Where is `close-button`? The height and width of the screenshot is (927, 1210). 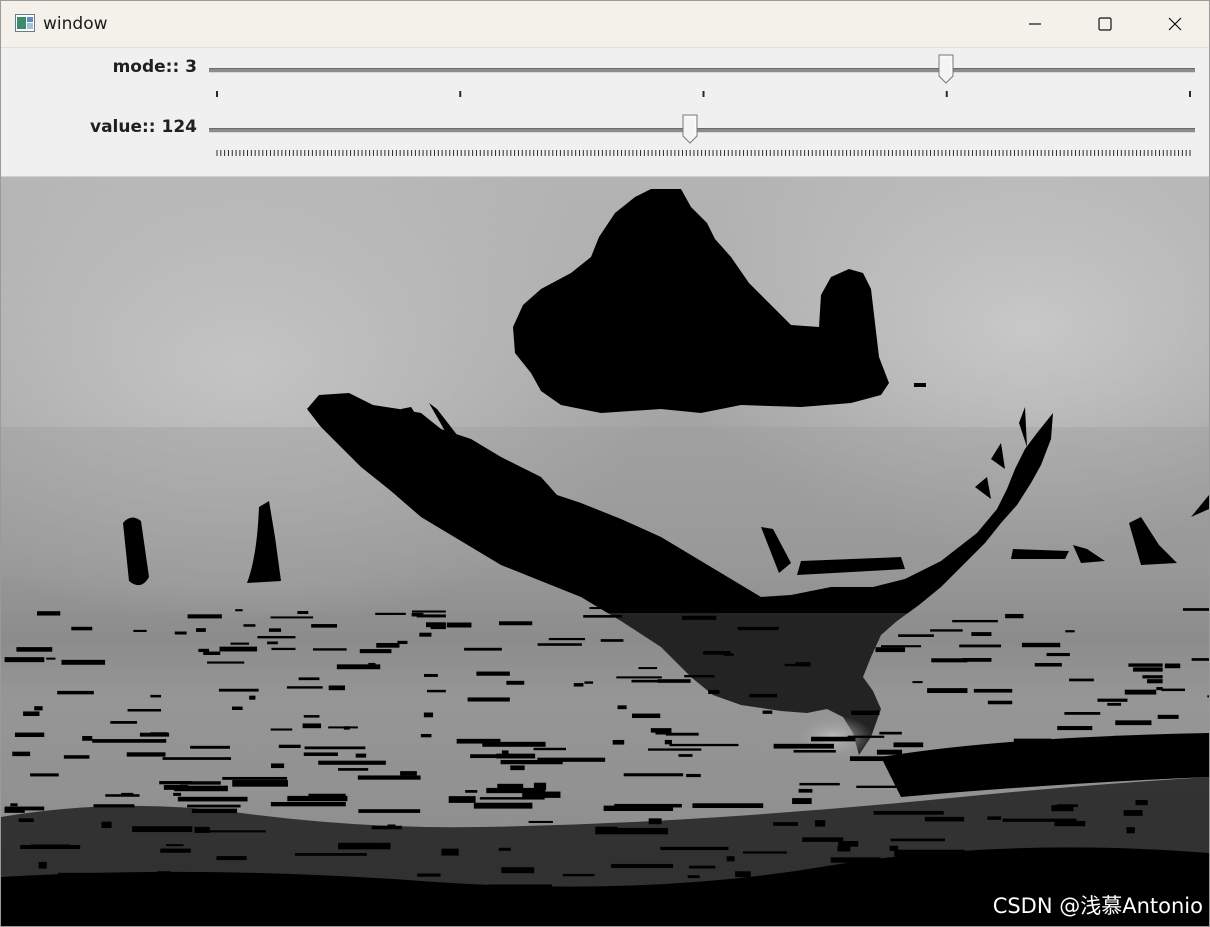 close-button is located at coordinates (1174, 24).